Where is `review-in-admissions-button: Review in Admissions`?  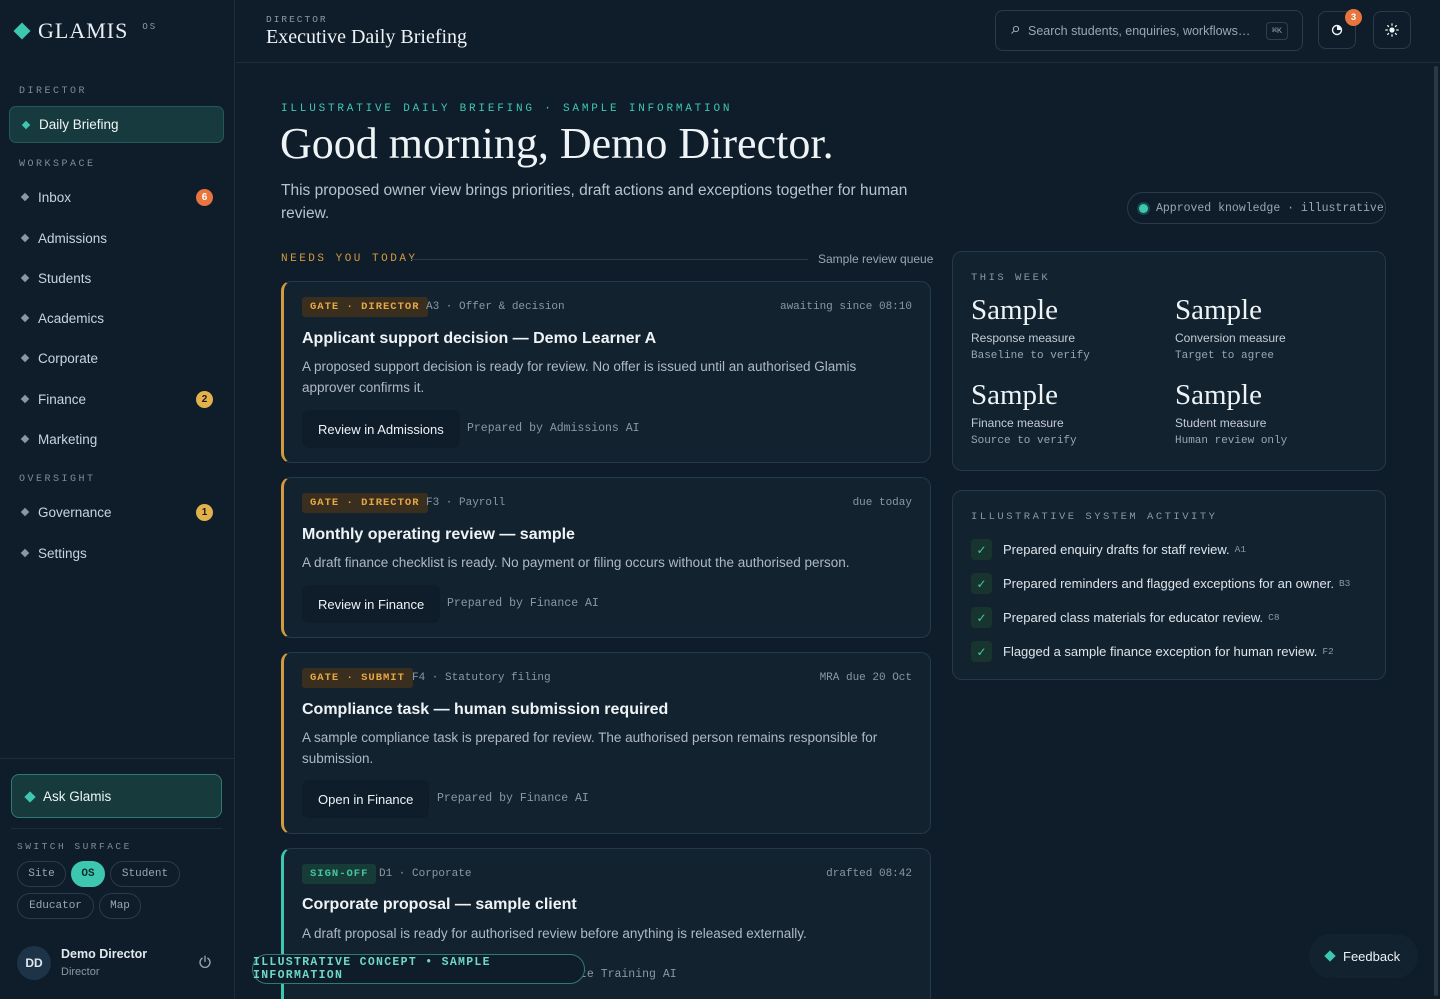
review-in-admissions-button: Review in Admissions is located at coordinates (381, 429).